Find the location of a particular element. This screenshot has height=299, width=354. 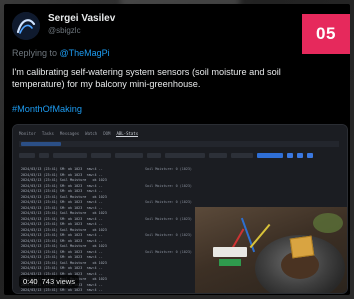

video-time: 0:40 is located at coordinates (30, 281).